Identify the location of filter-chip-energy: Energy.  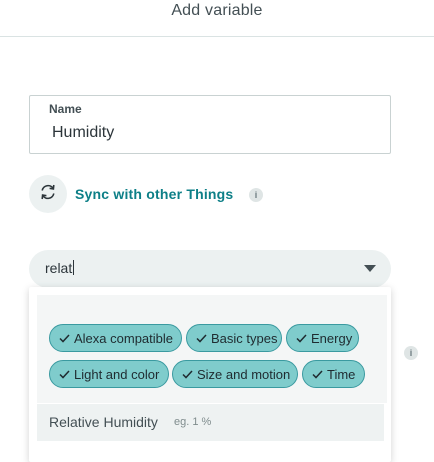
(322, 338).